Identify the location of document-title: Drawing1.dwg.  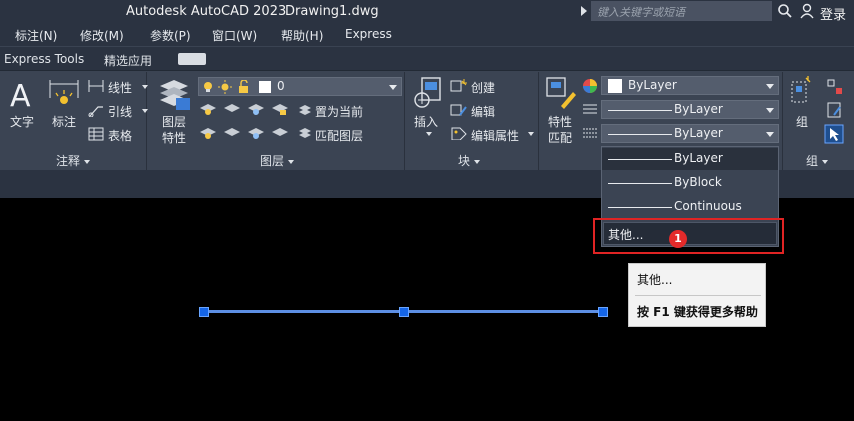
(332, 11).